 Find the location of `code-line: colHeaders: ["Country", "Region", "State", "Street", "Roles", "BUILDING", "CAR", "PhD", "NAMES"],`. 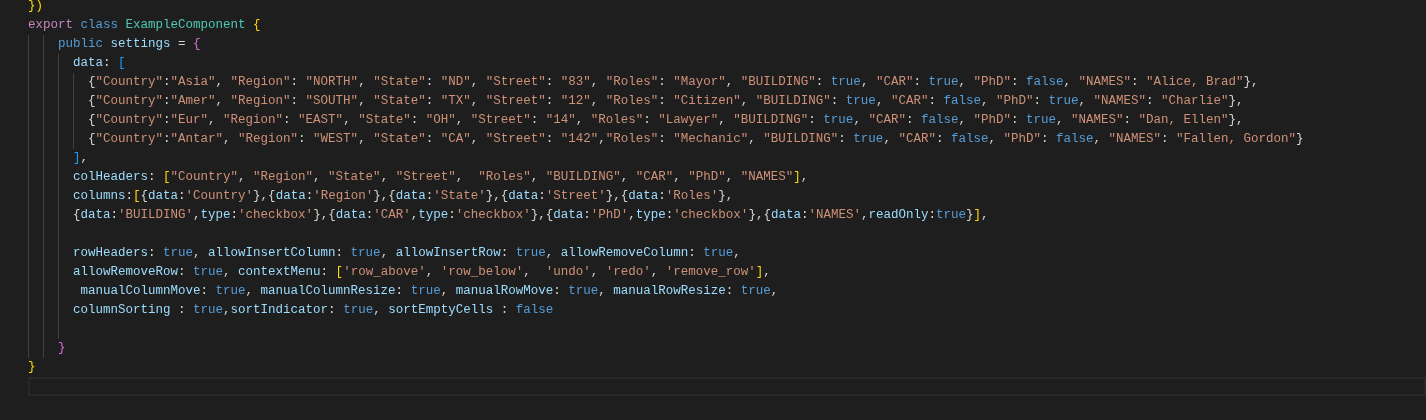

code-line: colHeaders: ["Country", "Region", "State", "Street", "Roles", "BUILDING", "CAR", "PhD", "NAMES"], is located at coordinates (441, 177).